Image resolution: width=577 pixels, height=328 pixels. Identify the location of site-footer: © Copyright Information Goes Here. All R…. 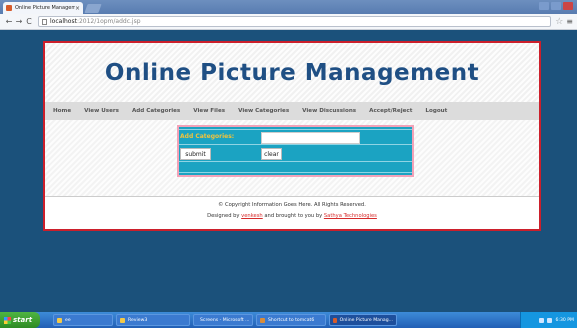
(292, 212).